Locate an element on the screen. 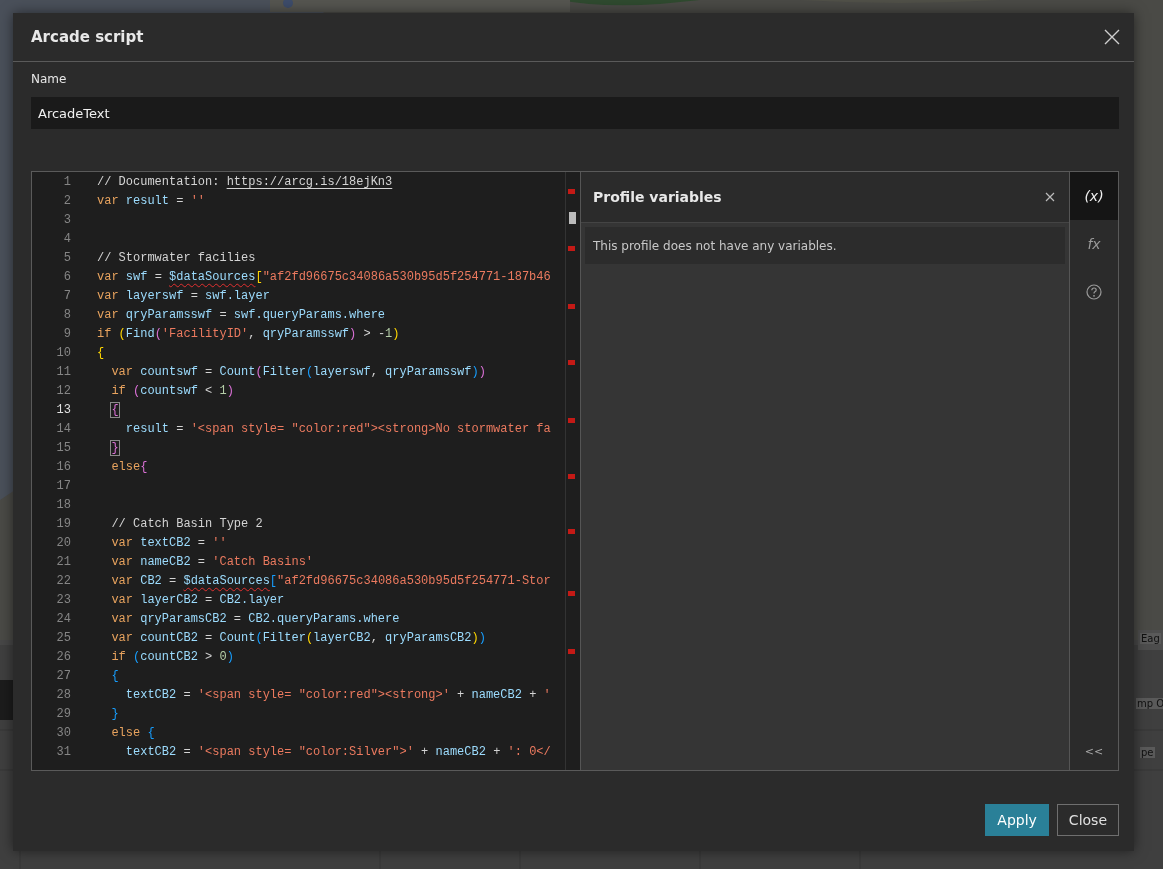 This screenshot has height=869, width=1163. background-text: pe is located at coordinates (1147, 752).